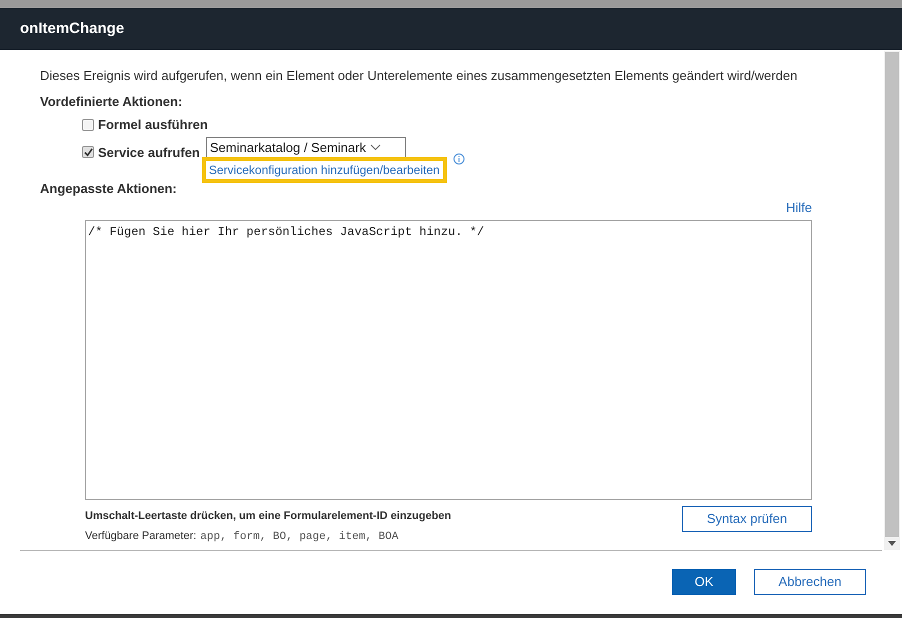  Describe the element at coordinates (299, 537) in the screenshot. I see `params-list: app, form, BO, page, item, BOA` at that location.